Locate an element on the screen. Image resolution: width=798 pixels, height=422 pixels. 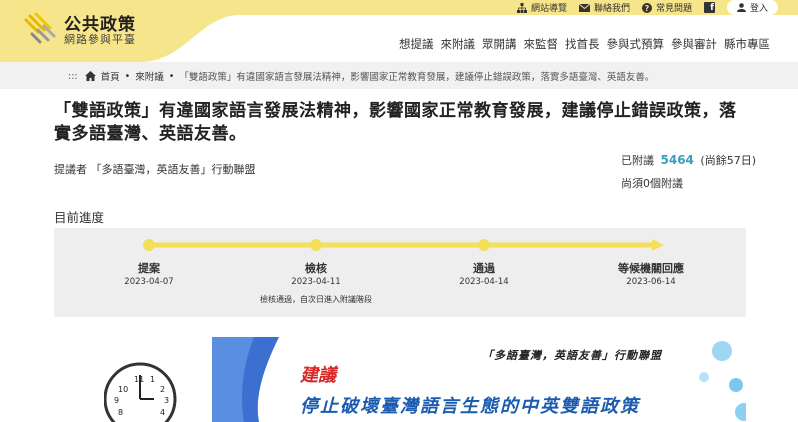
signed-remaining-days: (尚餘57日) is located at coordinates (728, 160).